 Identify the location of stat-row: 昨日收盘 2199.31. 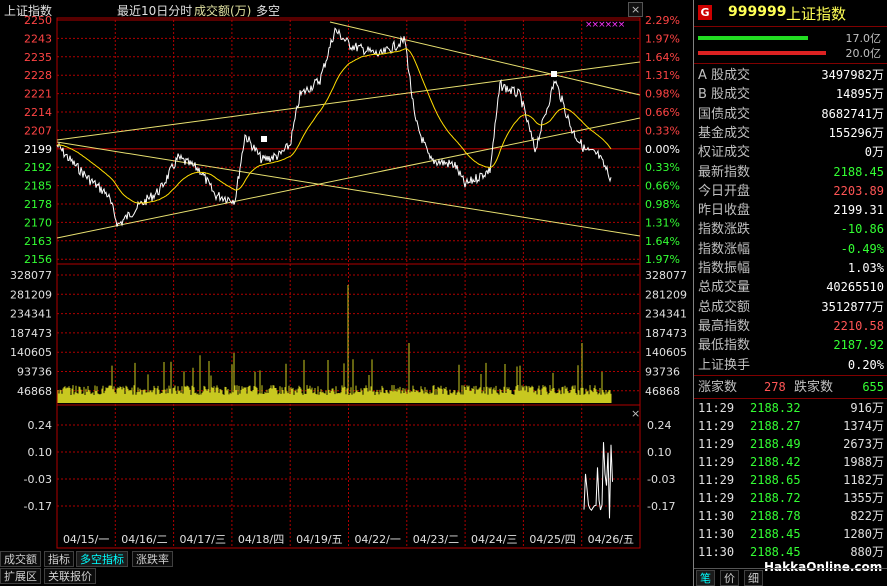
(790, 210).